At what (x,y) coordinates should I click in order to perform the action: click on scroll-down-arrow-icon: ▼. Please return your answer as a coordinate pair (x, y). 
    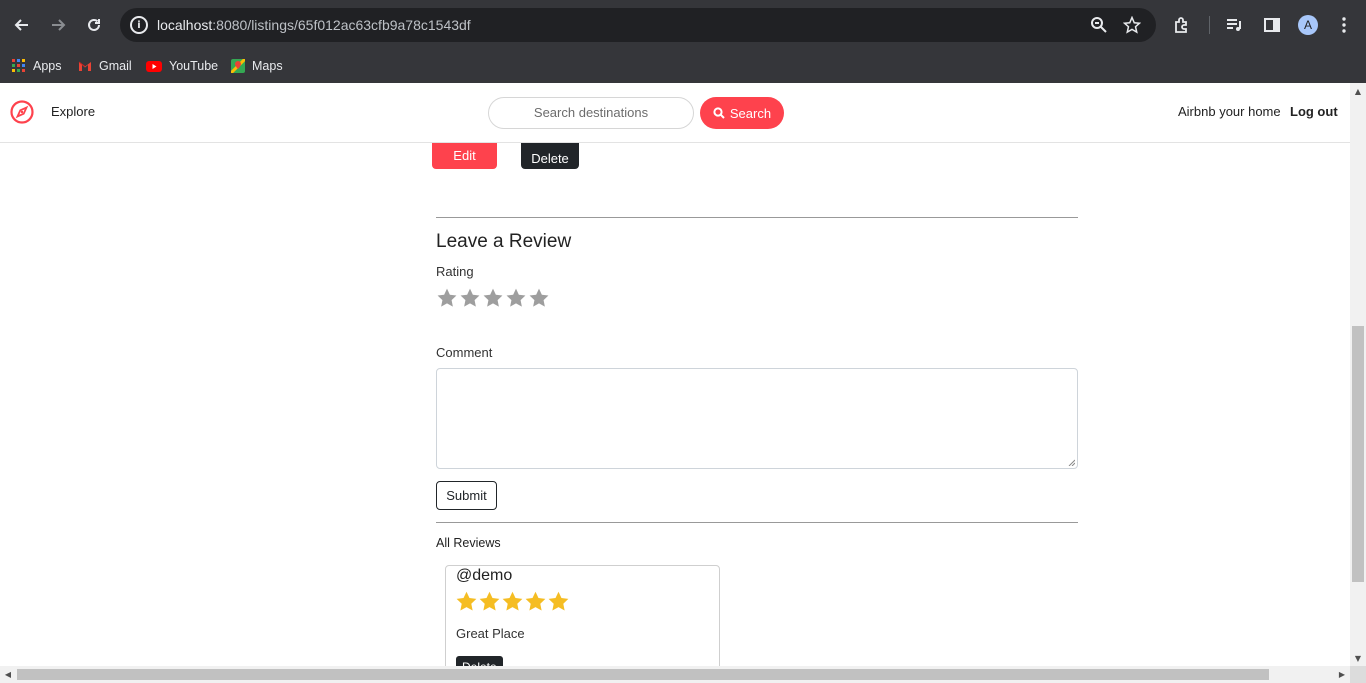
    Looking at the image, I should click on (1358, 658).